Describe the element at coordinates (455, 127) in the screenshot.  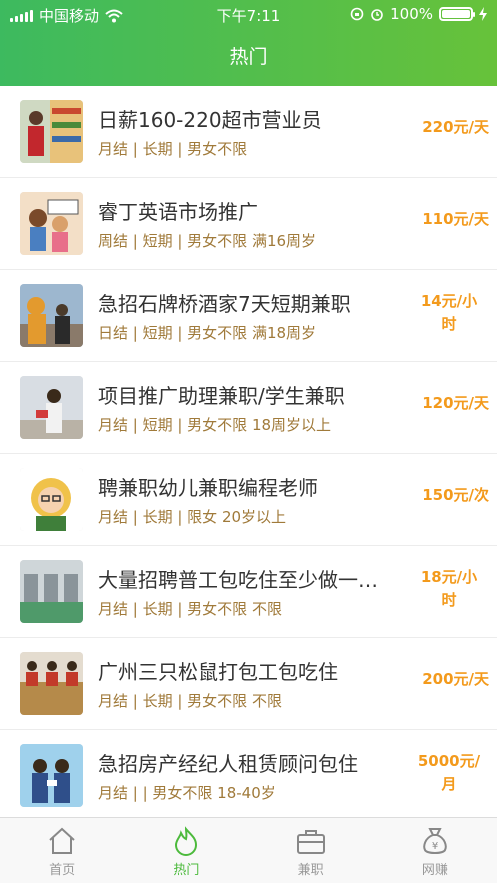
I see `job-pay: 220元/天` at that location.